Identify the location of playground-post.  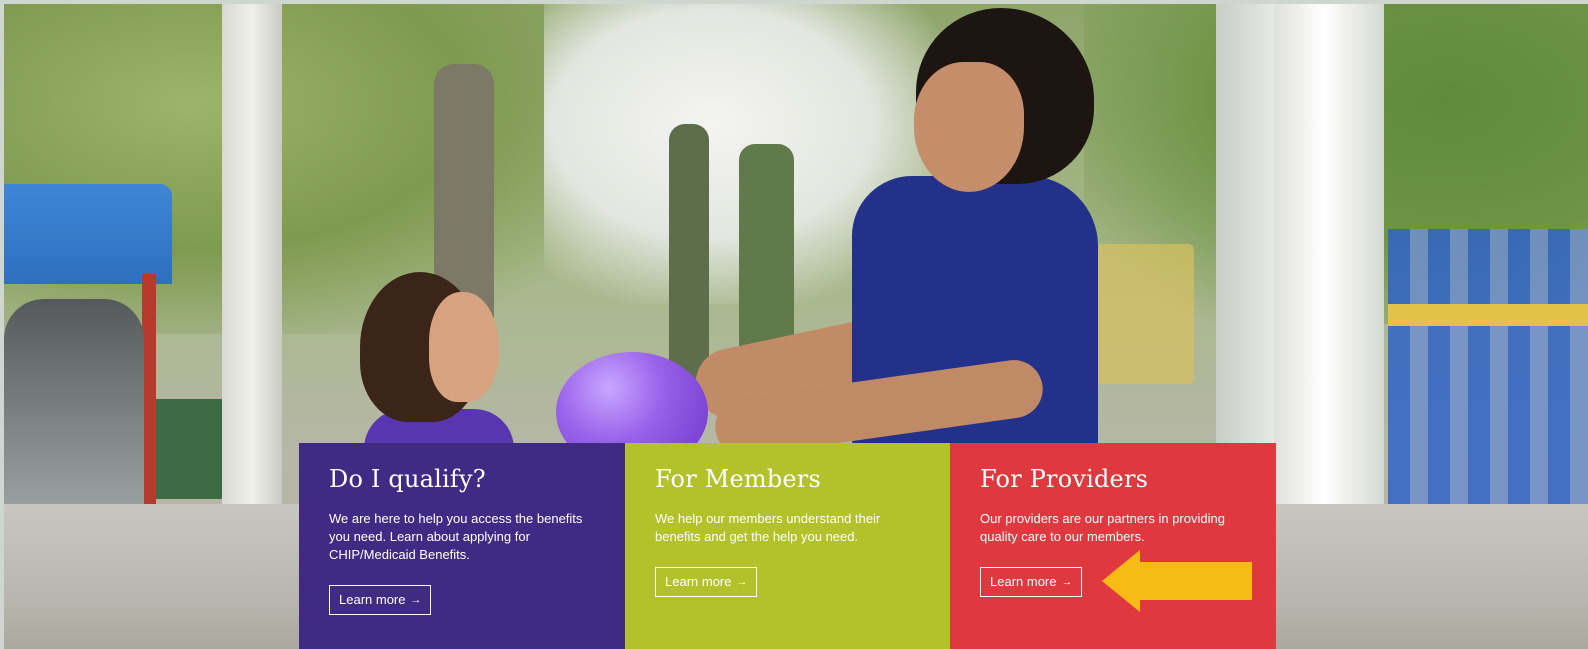
(149, 389).